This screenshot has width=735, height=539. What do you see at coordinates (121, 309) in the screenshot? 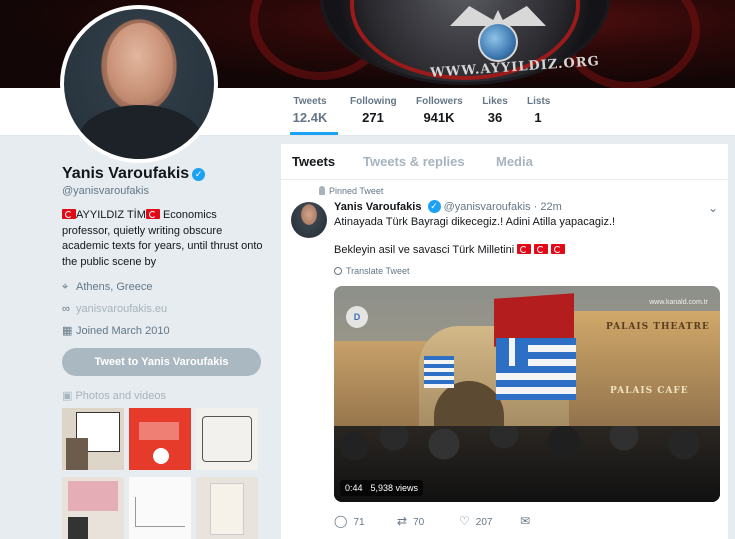
I see `website-text: yanisvaroufakis.eu` at bounding box center [121, 309].